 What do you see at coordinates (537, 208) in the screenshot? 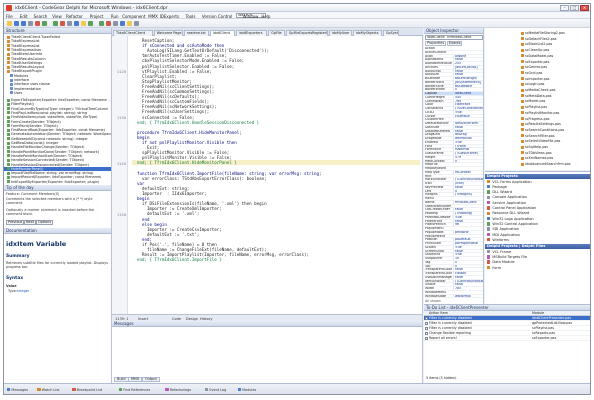
I see `palette-item: Control Panel Application` at bounding box center [537, 208].